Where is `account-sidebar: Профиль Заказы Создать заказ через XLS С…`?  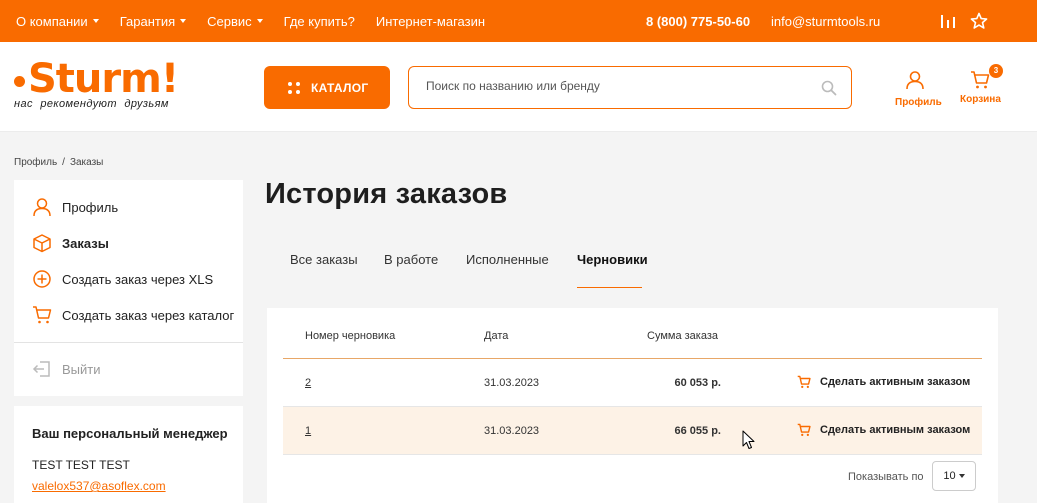
account-sidebar: Профиль Заказы Создать заказ через XLS С… is located at coordinates (128, 288).